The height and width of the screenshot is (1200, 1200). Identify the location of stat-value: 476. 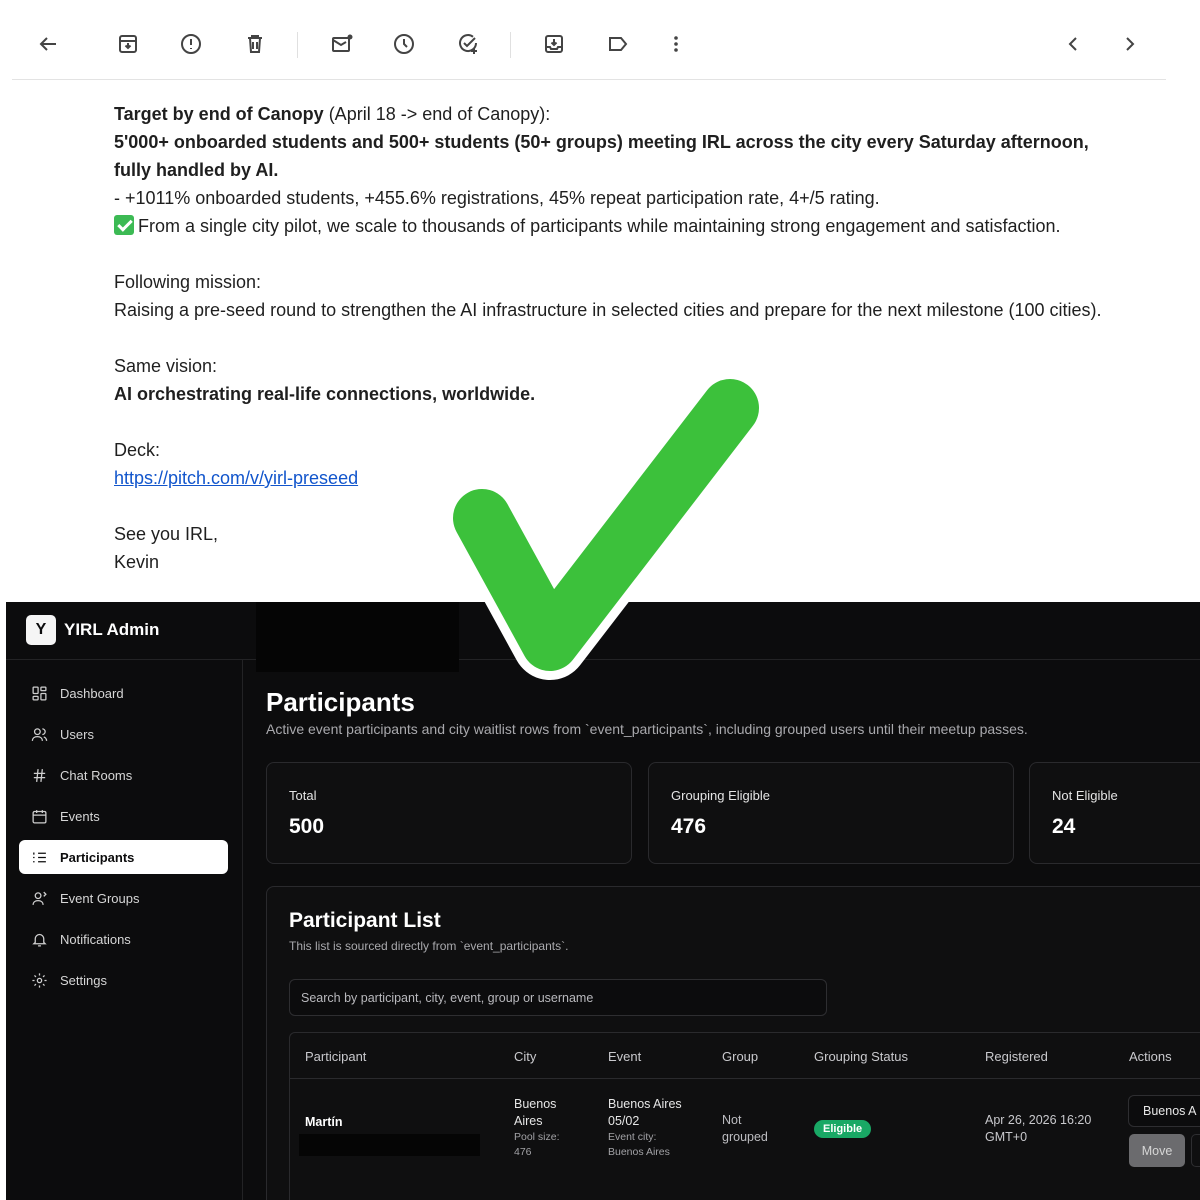
(689, 826).